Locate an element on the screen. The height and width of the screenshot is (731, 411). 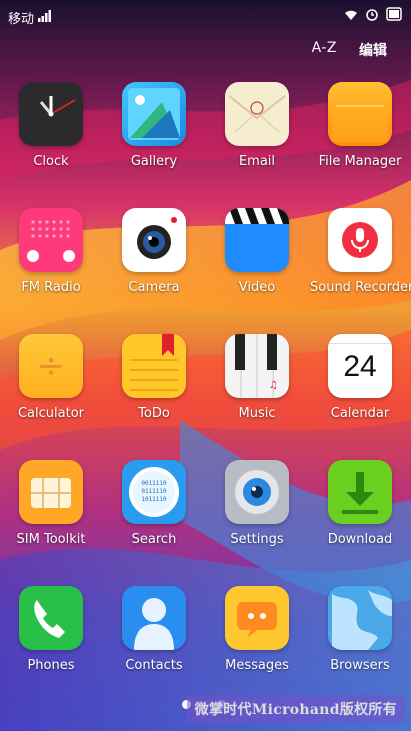
app-fm-radio: FM Radio is located at coordinates (51, 251).